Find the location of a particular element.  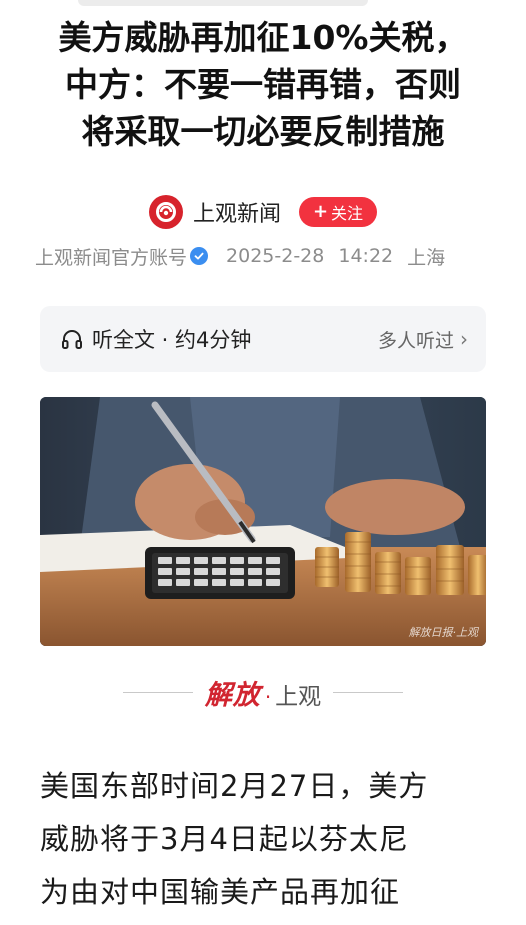

shangguan-logo-icon is located at coordinates (165, 212).